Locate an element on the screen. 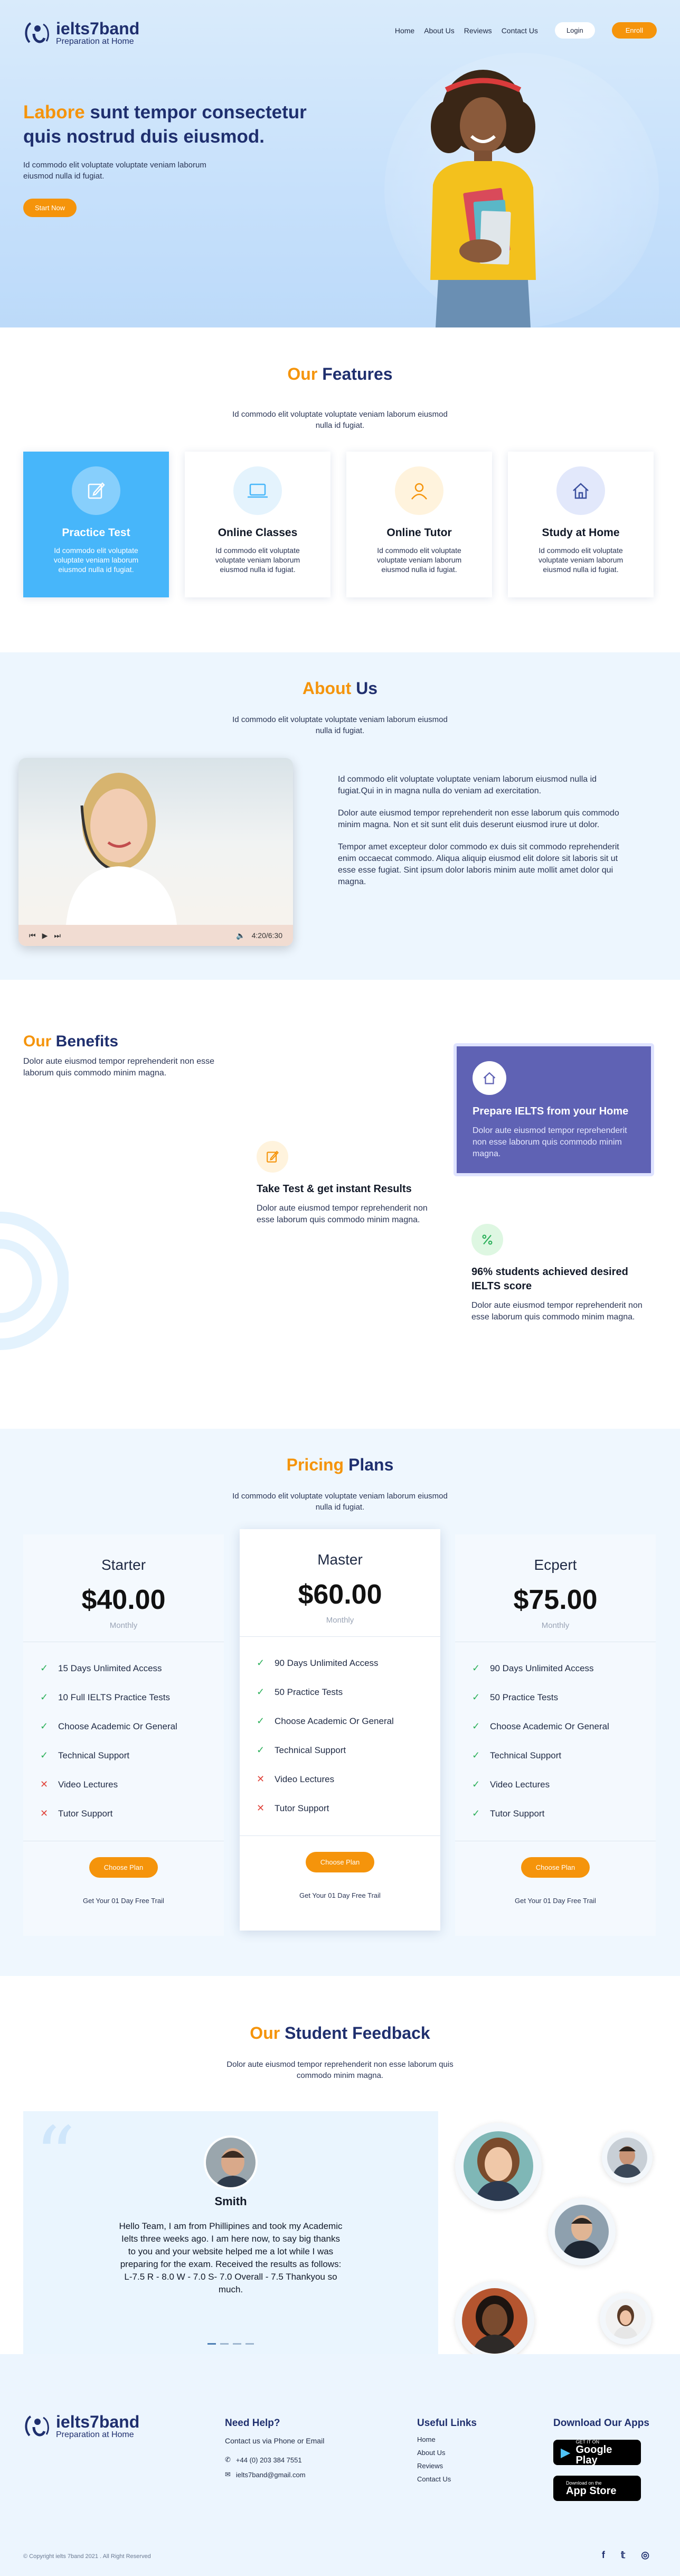 The height and width of the screenshot is (2576, 680). apple-big: App Store is located at coordinates (591, 2491).